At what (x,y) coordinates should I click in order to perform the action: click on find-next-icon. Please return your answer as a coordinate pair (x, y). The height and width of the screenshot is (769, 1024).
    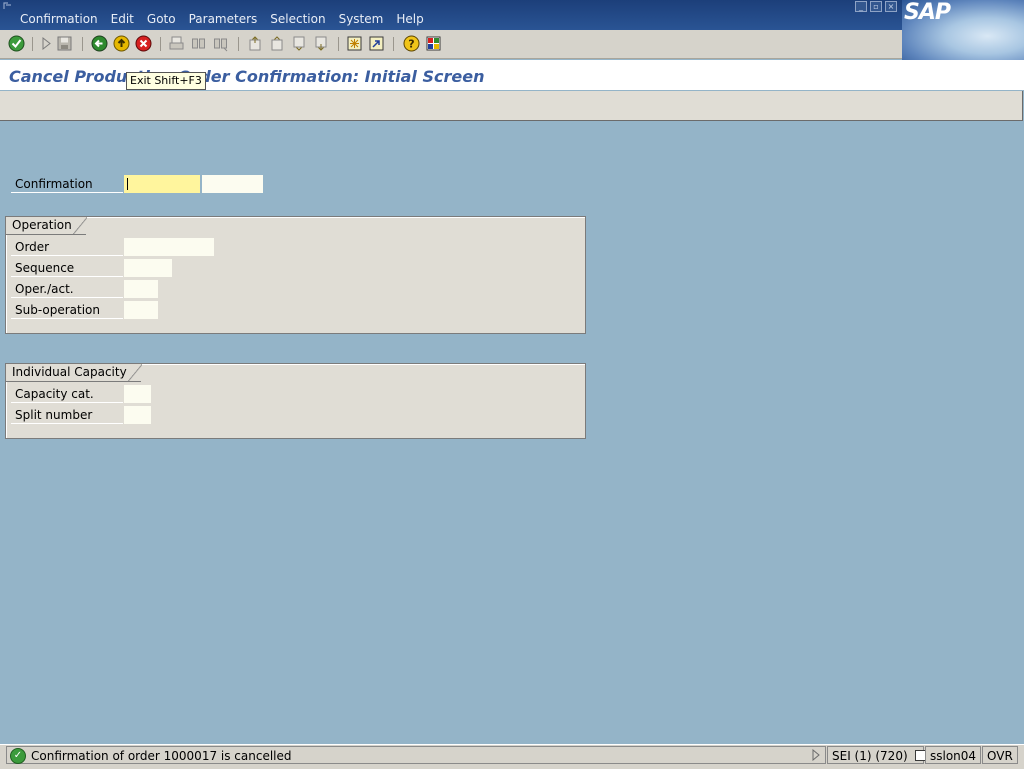
    Looking at the image, I should click on (220, 43).